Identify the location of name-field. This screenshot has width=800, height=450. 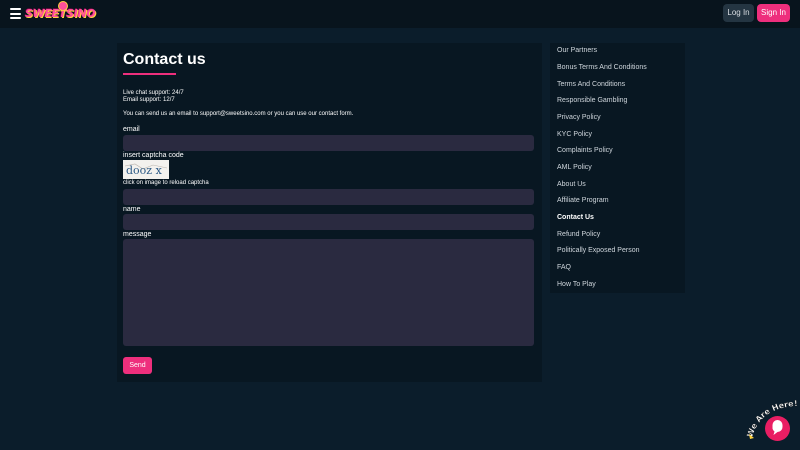
(328, 222).